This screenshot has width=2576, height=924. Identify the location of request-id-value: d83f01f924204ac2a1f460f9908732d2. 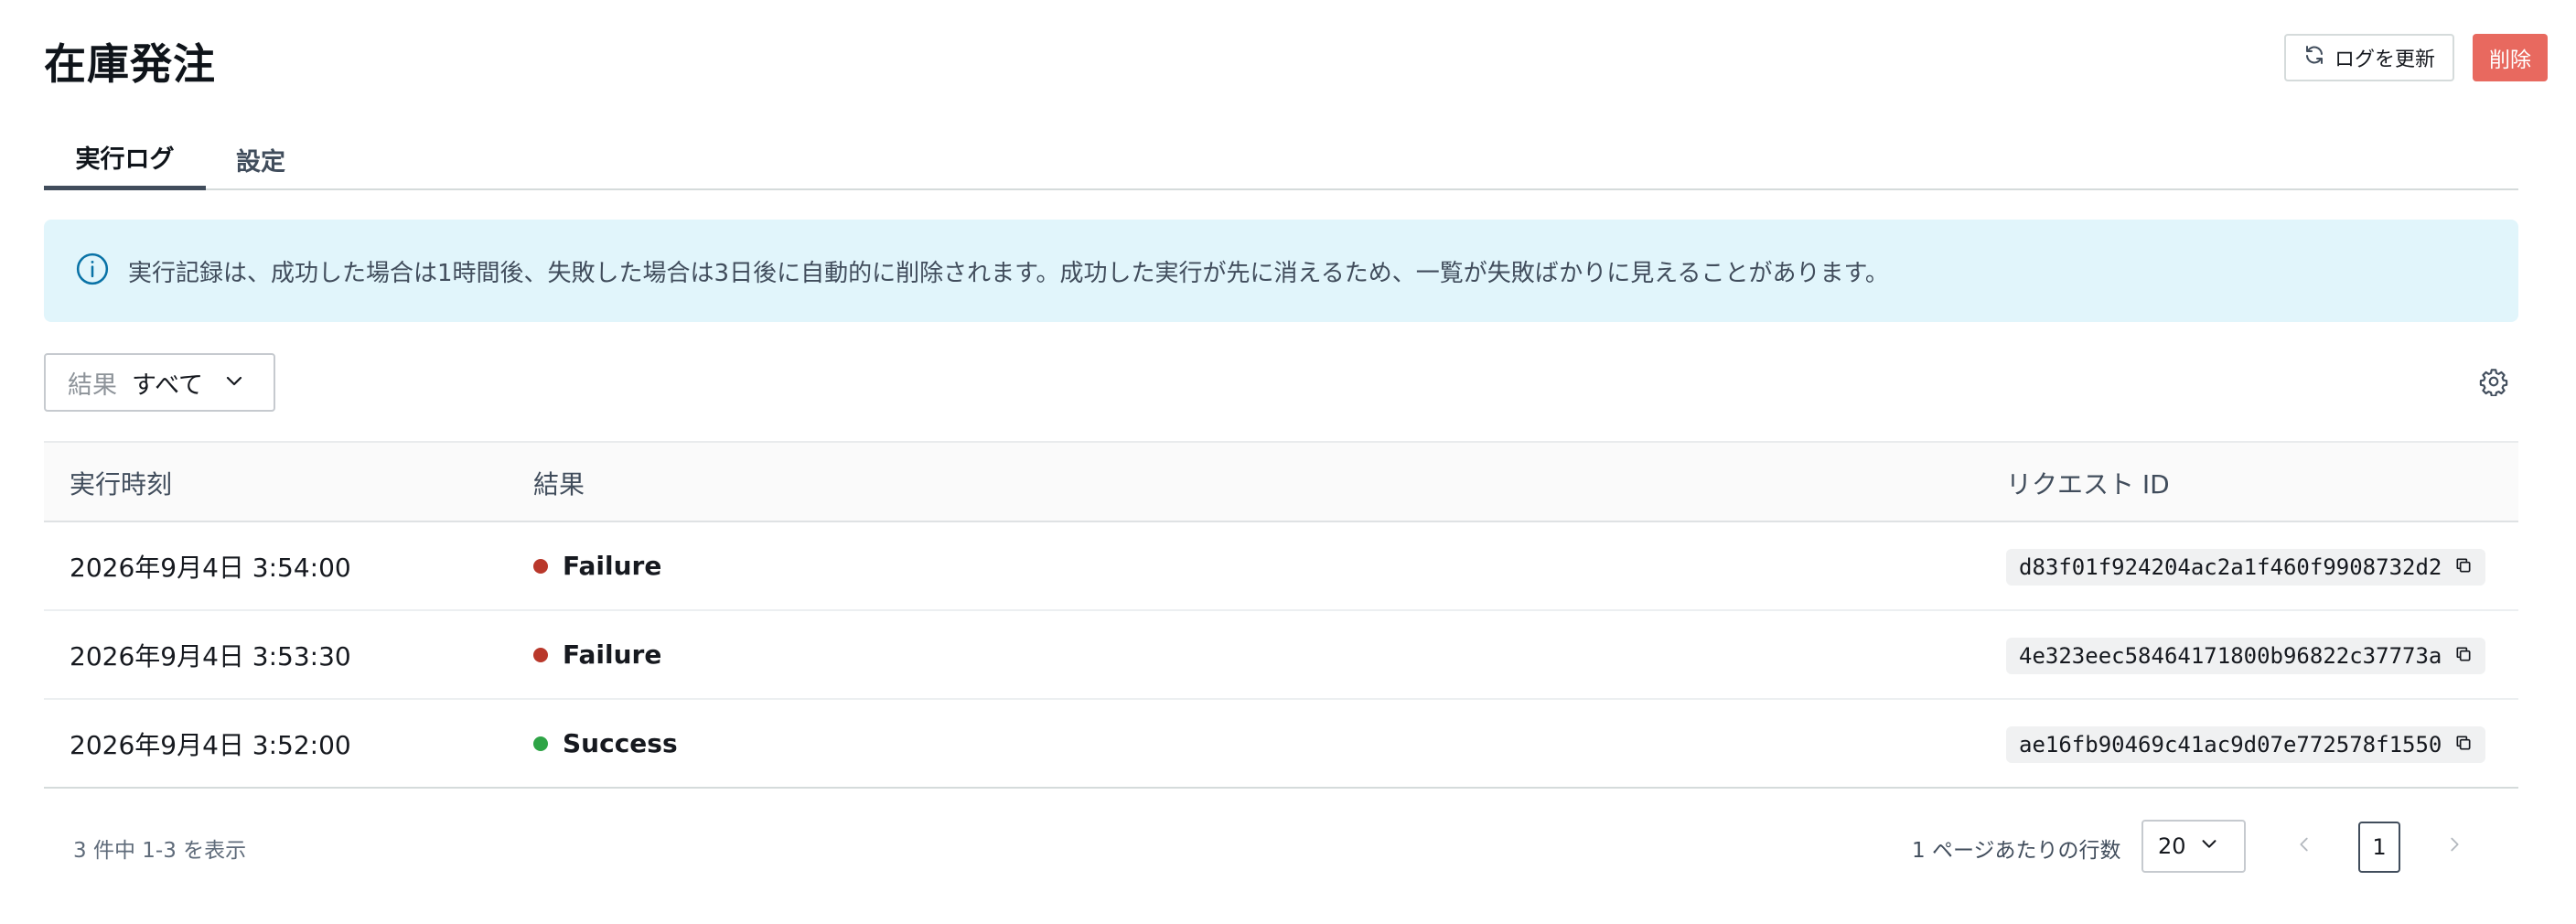
(2231, 567).